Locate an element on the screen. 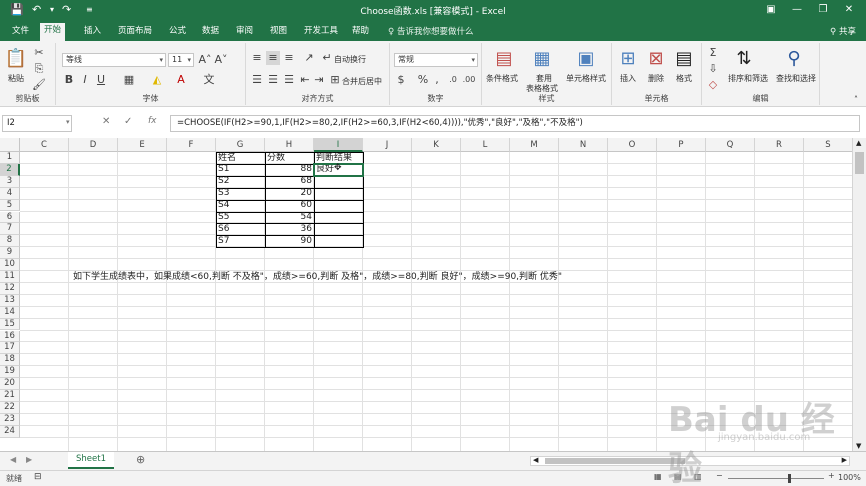  row-header: 21 is located at coordinates (10, 396).